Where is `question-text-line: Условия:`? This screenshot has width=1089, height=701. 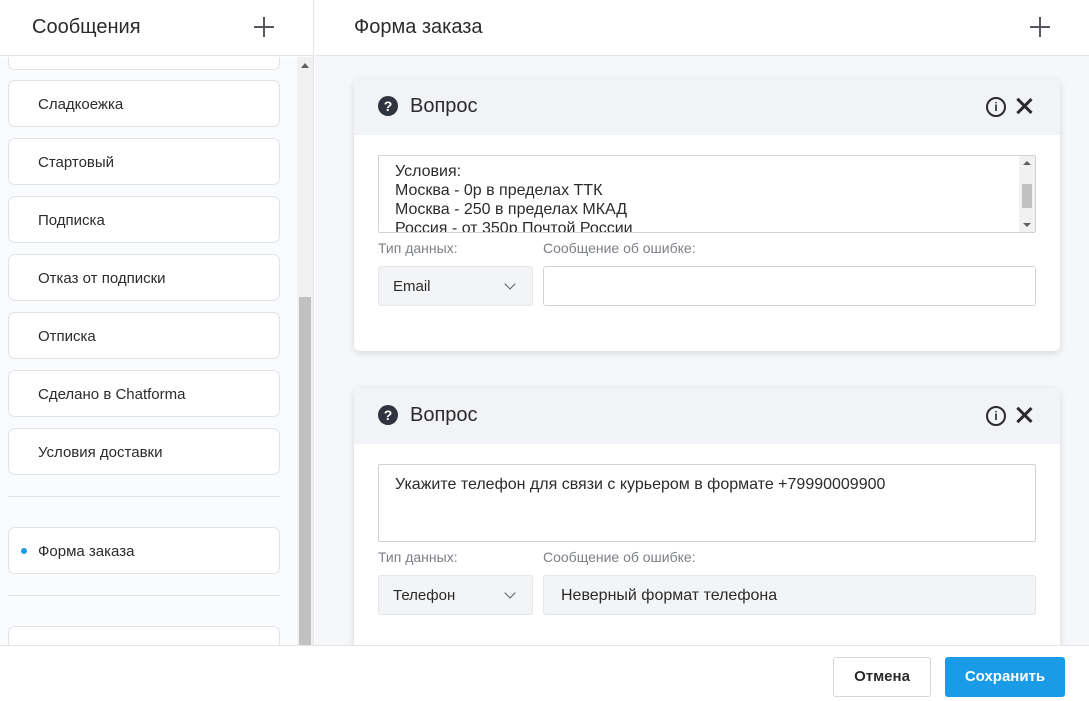 question-text-line: Условия: is located at coordinates (428, 171).